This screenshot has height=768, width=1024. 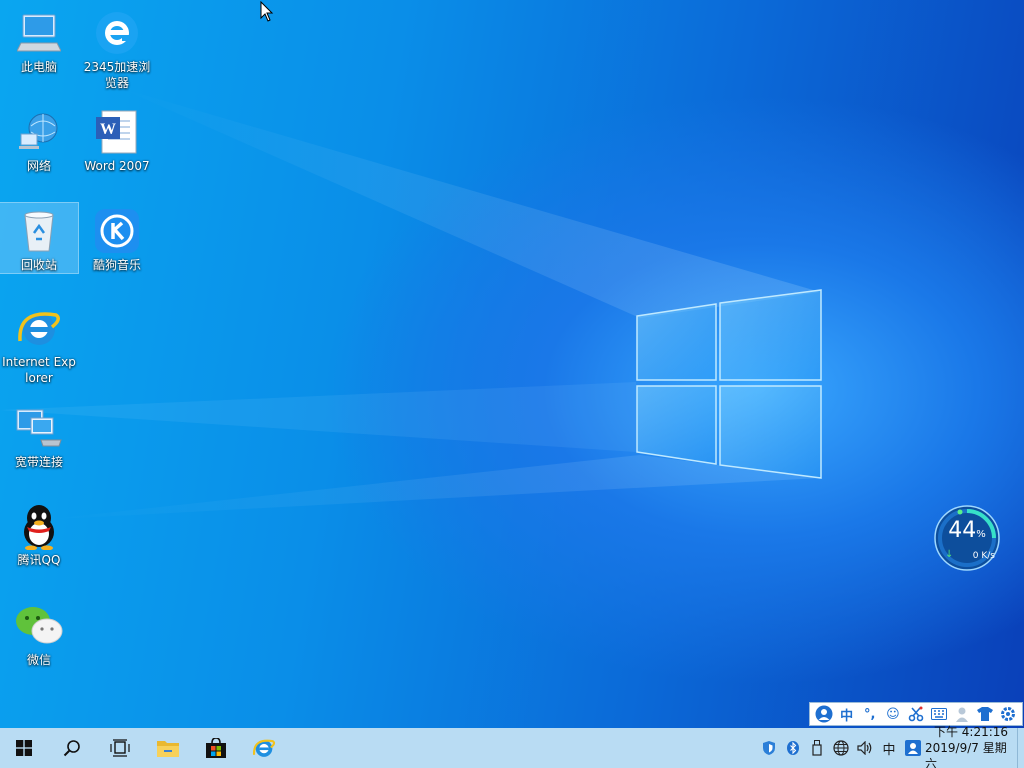 I want to click on broadband-icon, so click(x=39, y=428).